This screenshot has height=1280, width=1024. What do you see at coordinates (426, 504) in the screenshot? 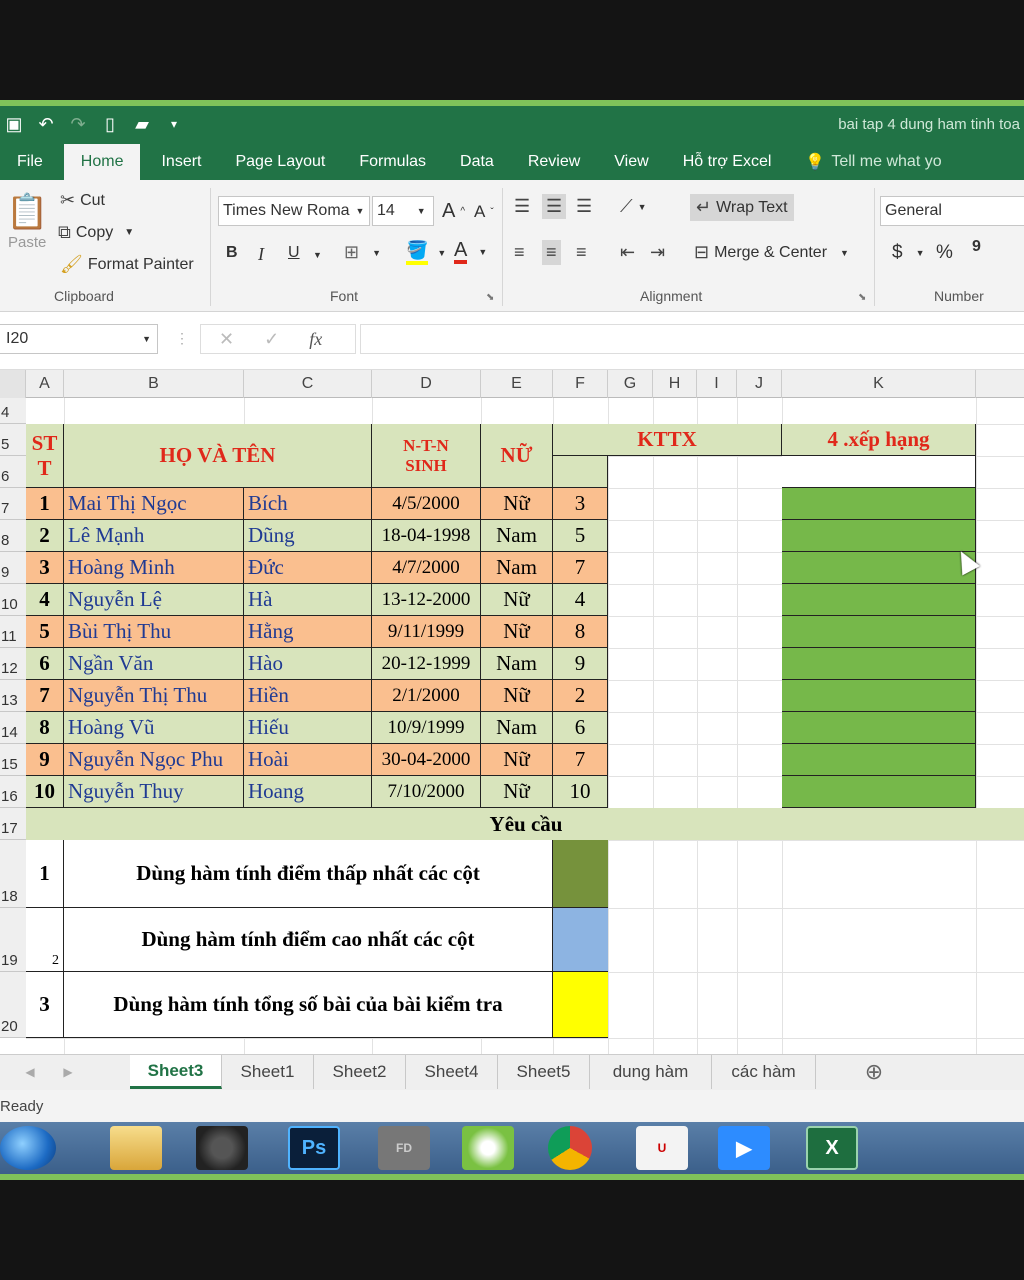
I see `ngay-sinh-cell: 4/5/2000` at bounding box center [426, 504].